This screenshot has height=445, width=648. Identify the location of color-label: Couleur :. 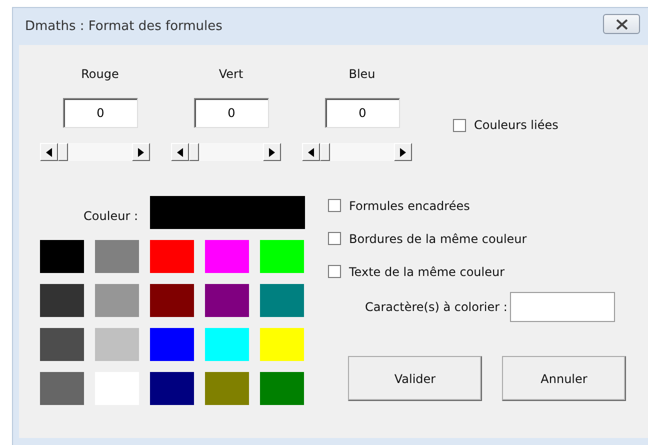
(110, 215).